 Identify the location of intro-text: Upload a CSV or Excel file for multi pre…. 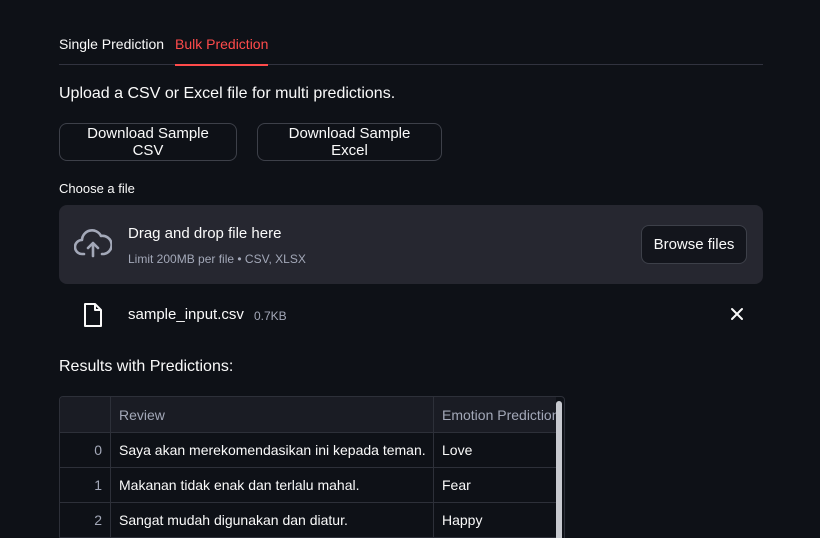
(227, 93).